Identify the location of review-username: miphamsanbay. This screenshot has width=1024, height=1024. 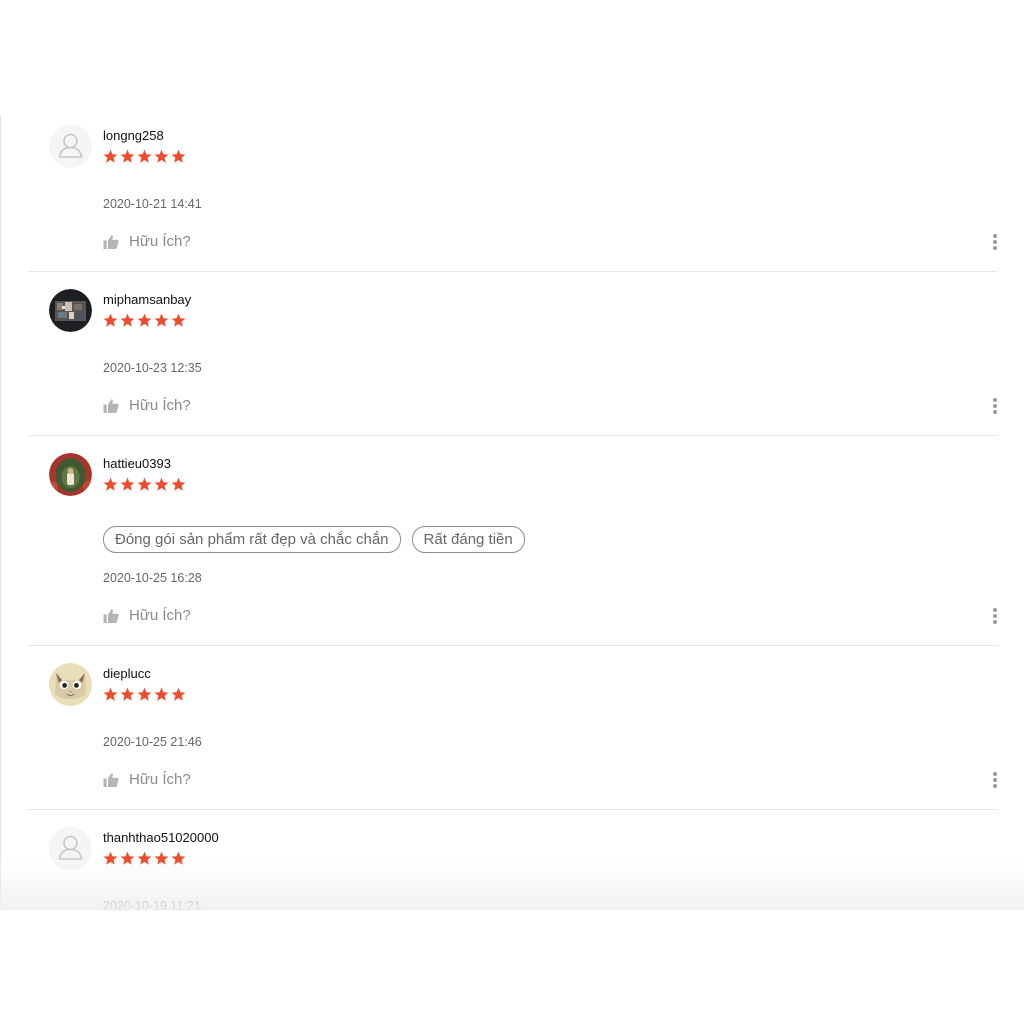
(147, 299).